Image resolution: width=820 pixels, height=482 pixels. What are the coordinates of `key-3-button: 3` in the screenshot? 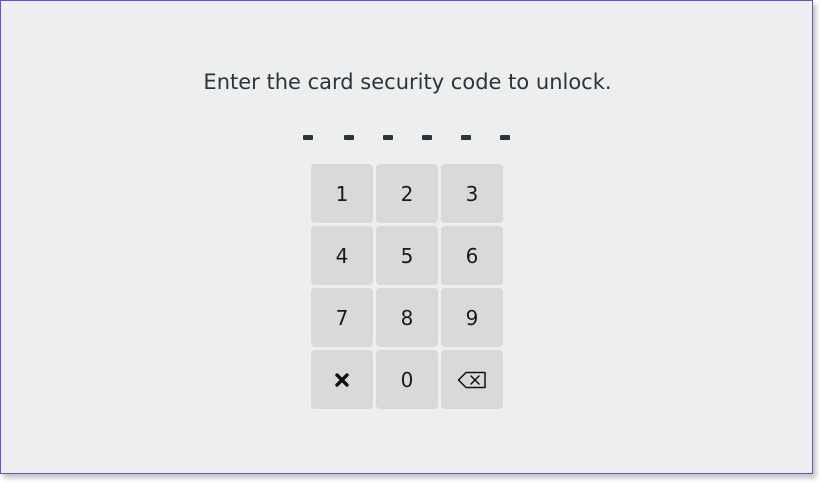 It's located at (472, 193).